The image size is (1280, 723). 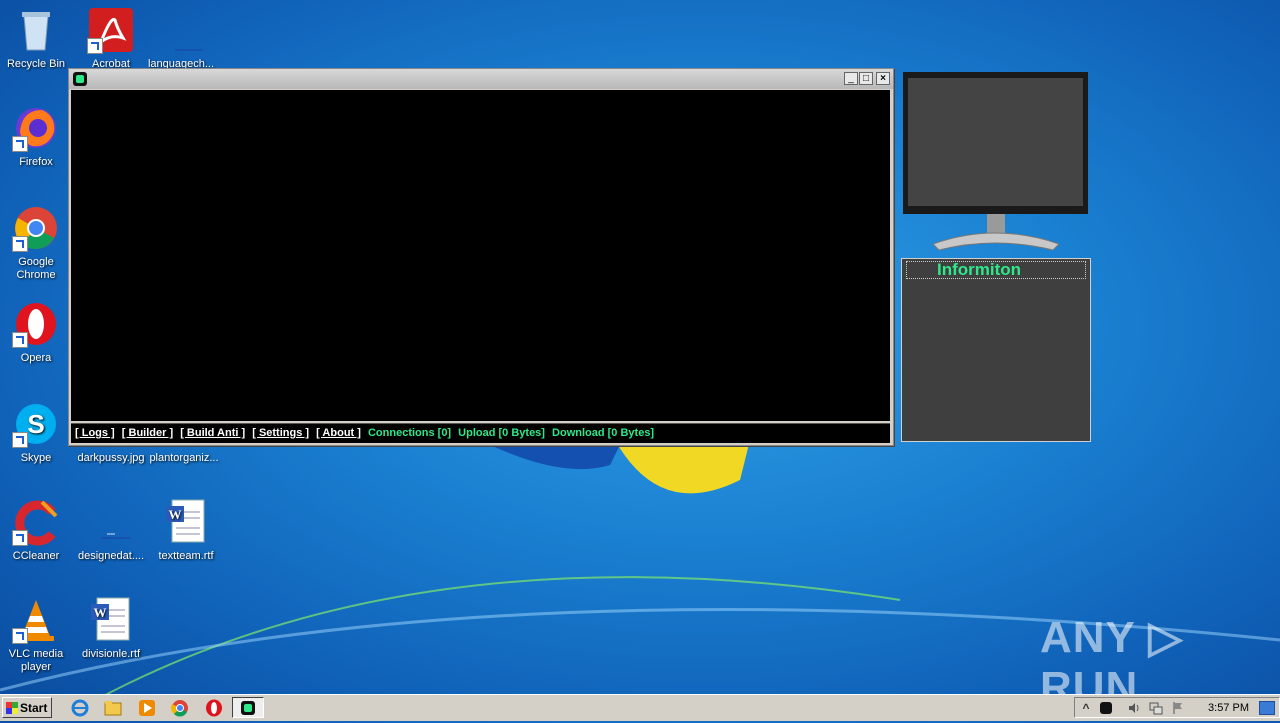 I want to click on menu-builder: [ Builder ], so click(x=147, y=433).